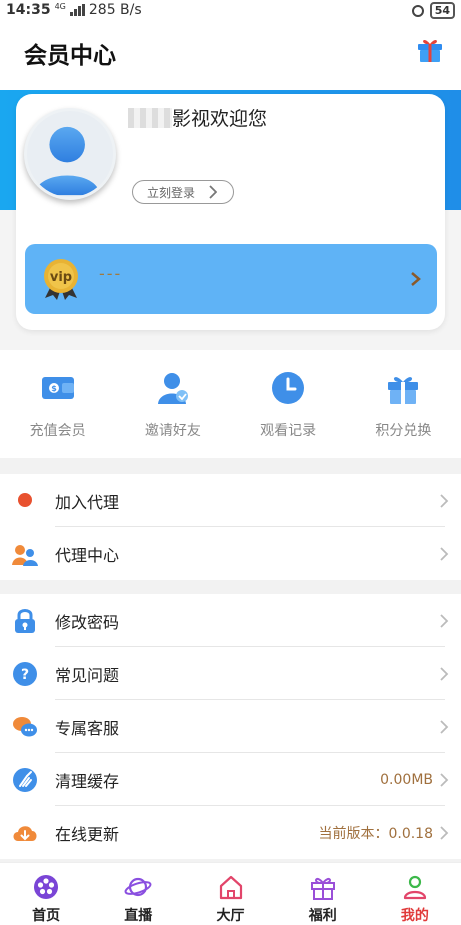 This screenshot has height=925, width=461. I want to click on nav-mine-label: 我的, so click(414, 916).